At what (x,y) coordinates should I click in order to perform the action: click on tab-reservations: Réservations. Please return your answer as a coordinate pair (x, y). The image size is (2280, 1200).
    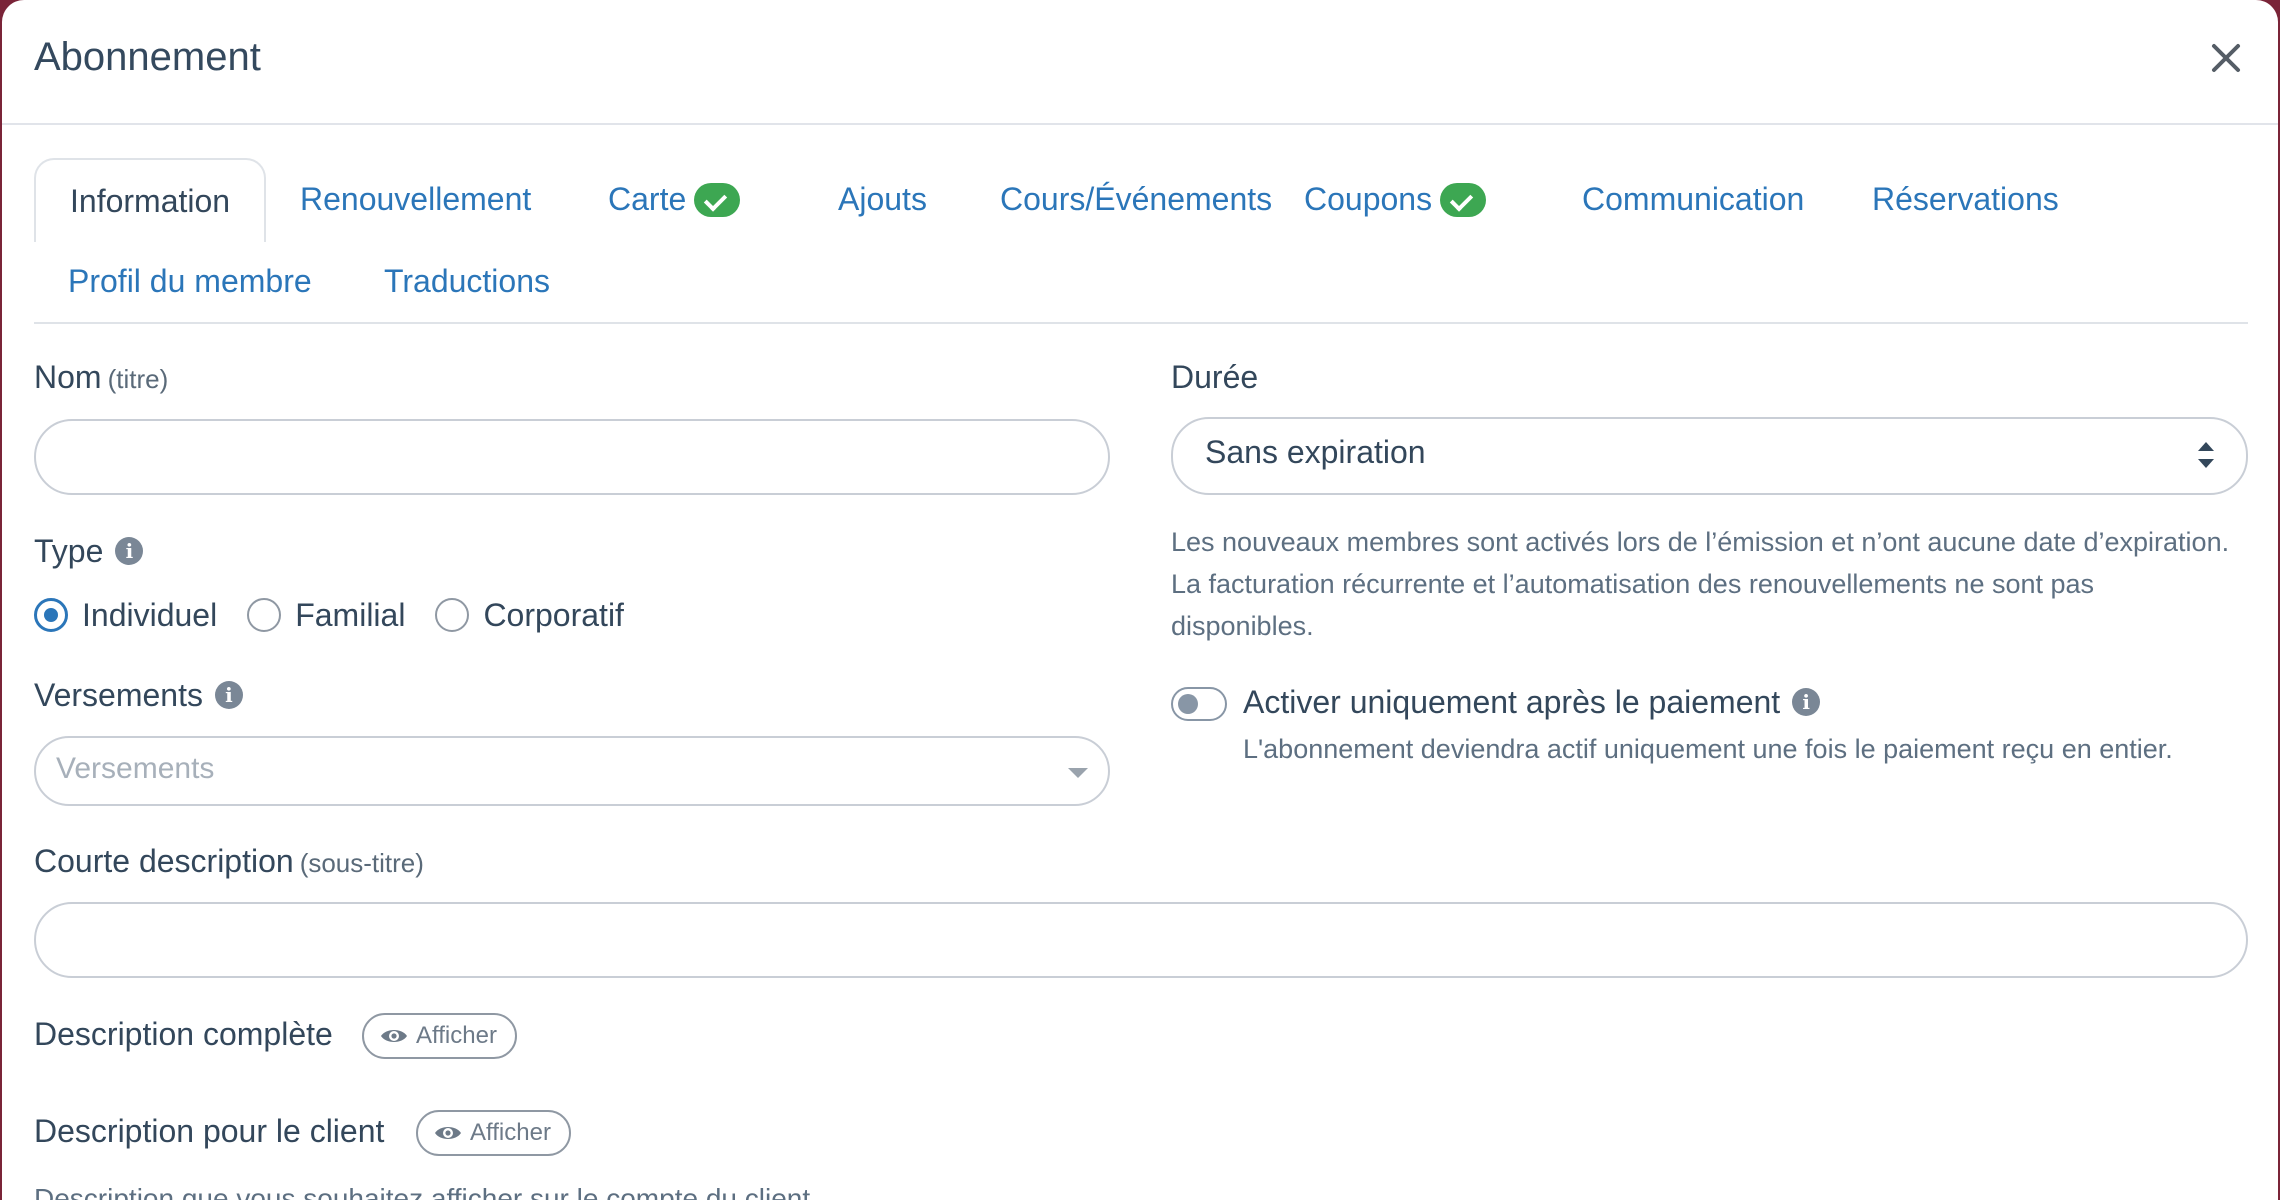
    Looking at the image, I should click on (1965, 199).